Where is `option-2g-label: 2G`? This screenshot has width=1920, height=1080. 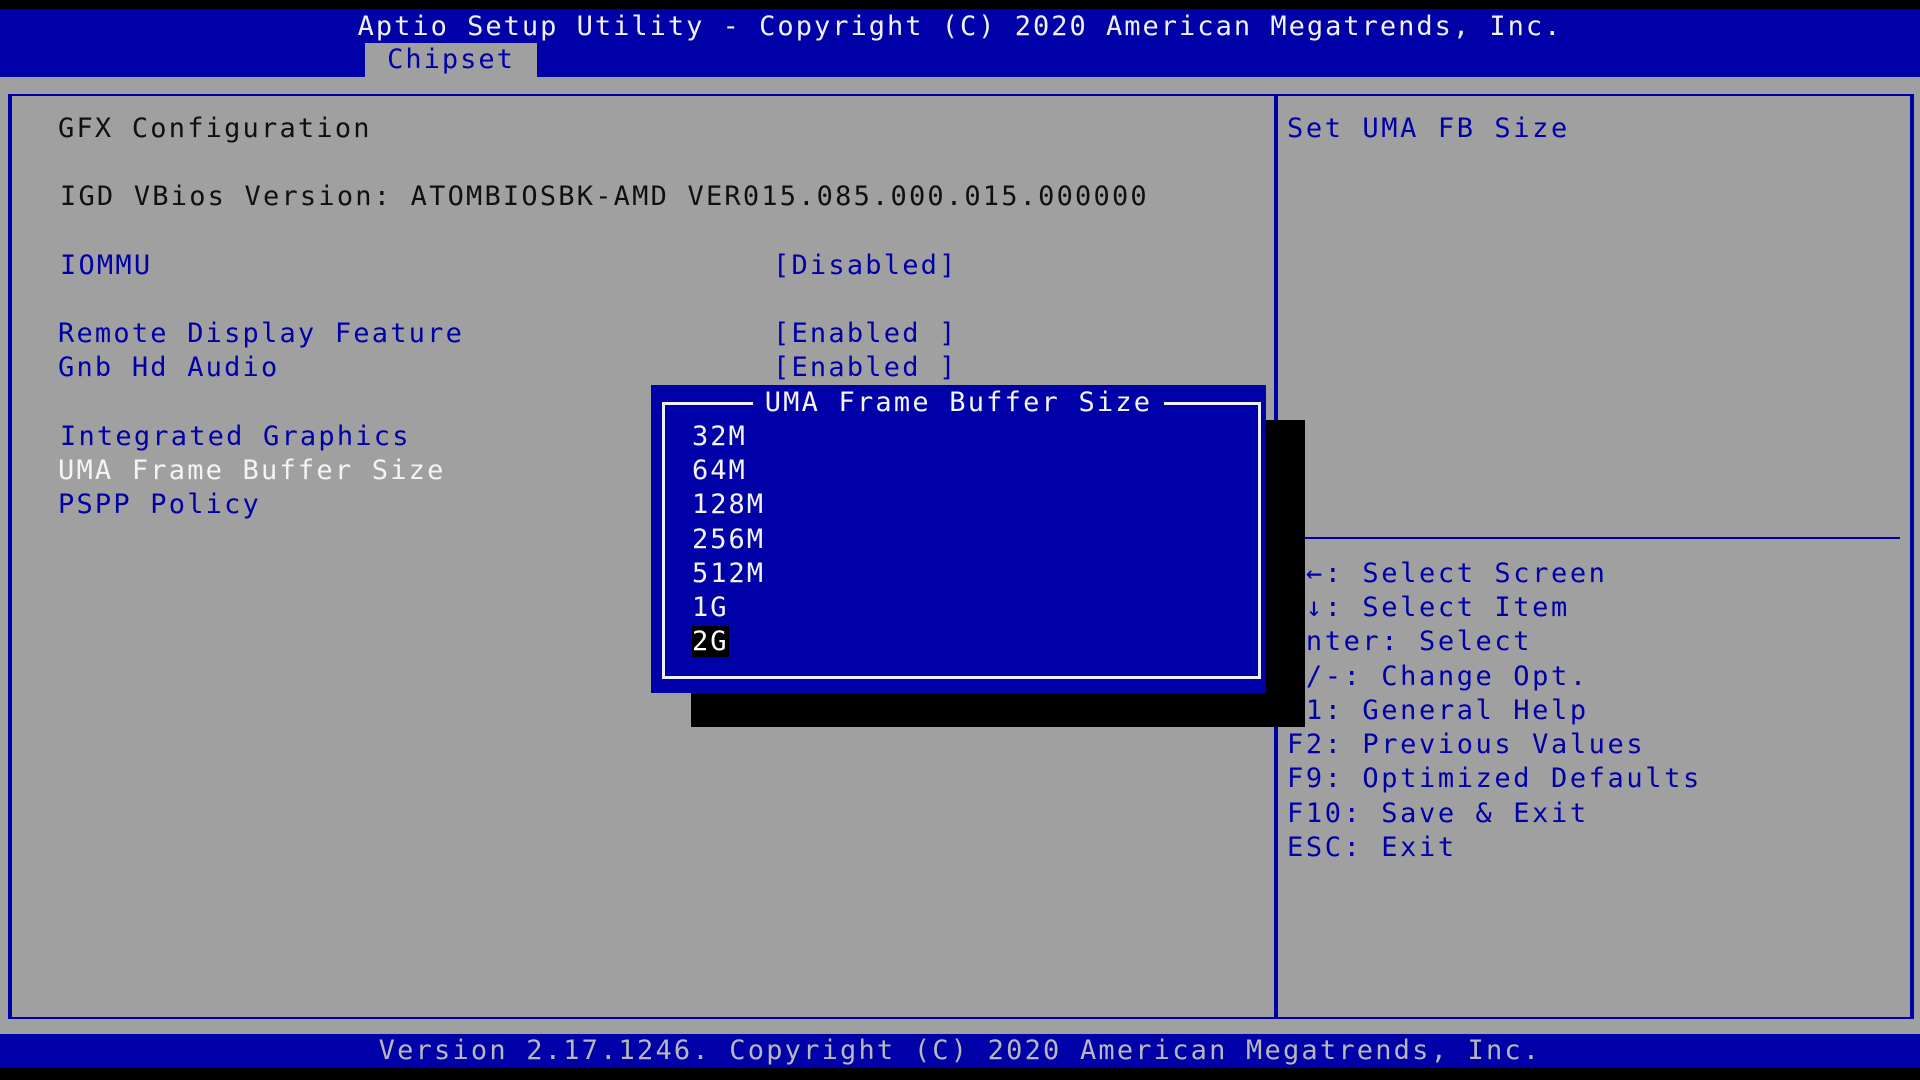
option-2g-label: 2G is located at coordinates (710, 641).